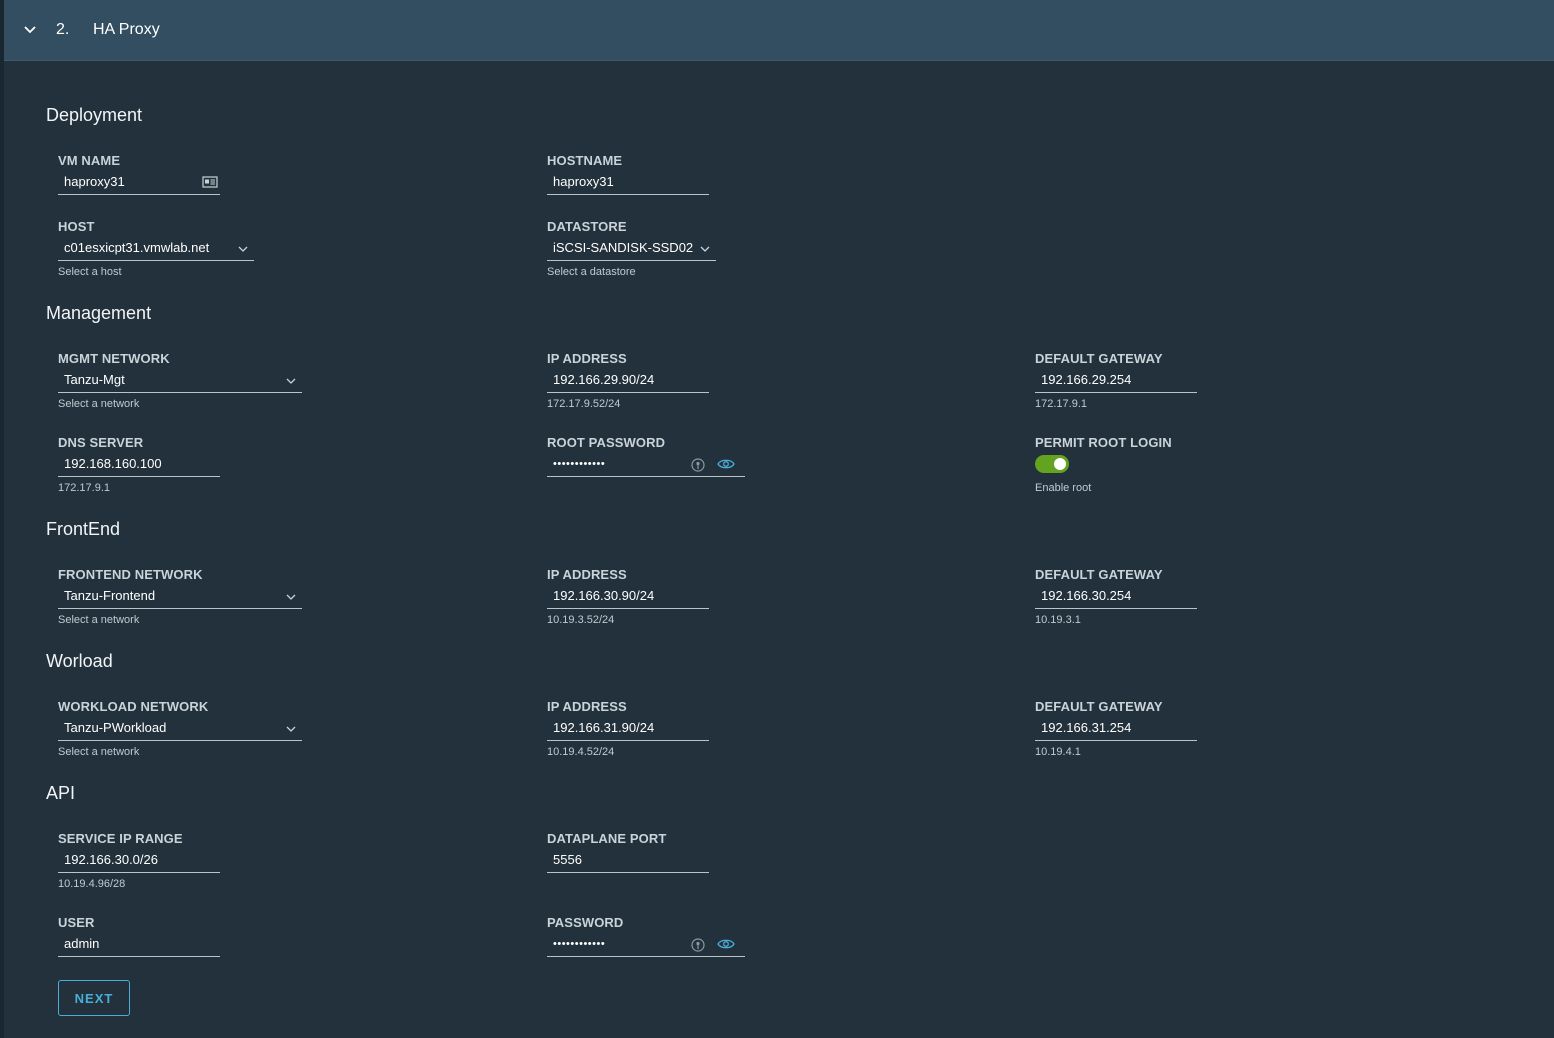  Describe the element at coordinates (76, 226) in the screenshot. I see `host-label: HOST` at that location.